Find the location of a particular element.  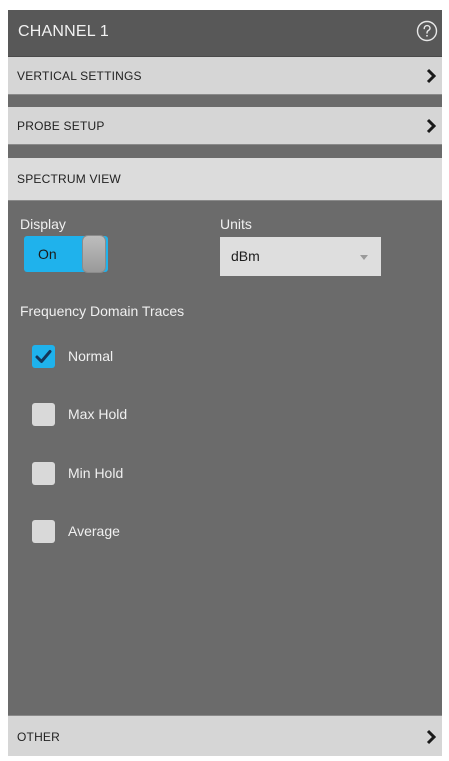

display-toggle: On is located at coordinates (66, 254).